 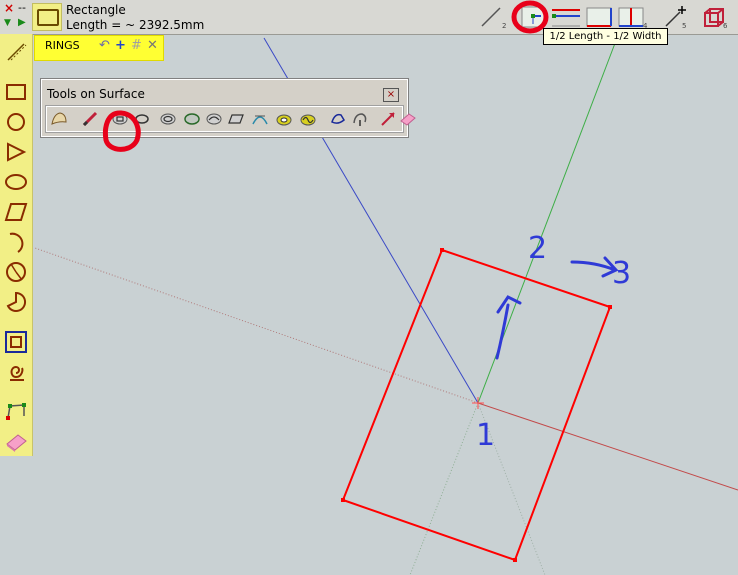 I want to click on corner-rectangle-icon, so click(x=599, y=17).